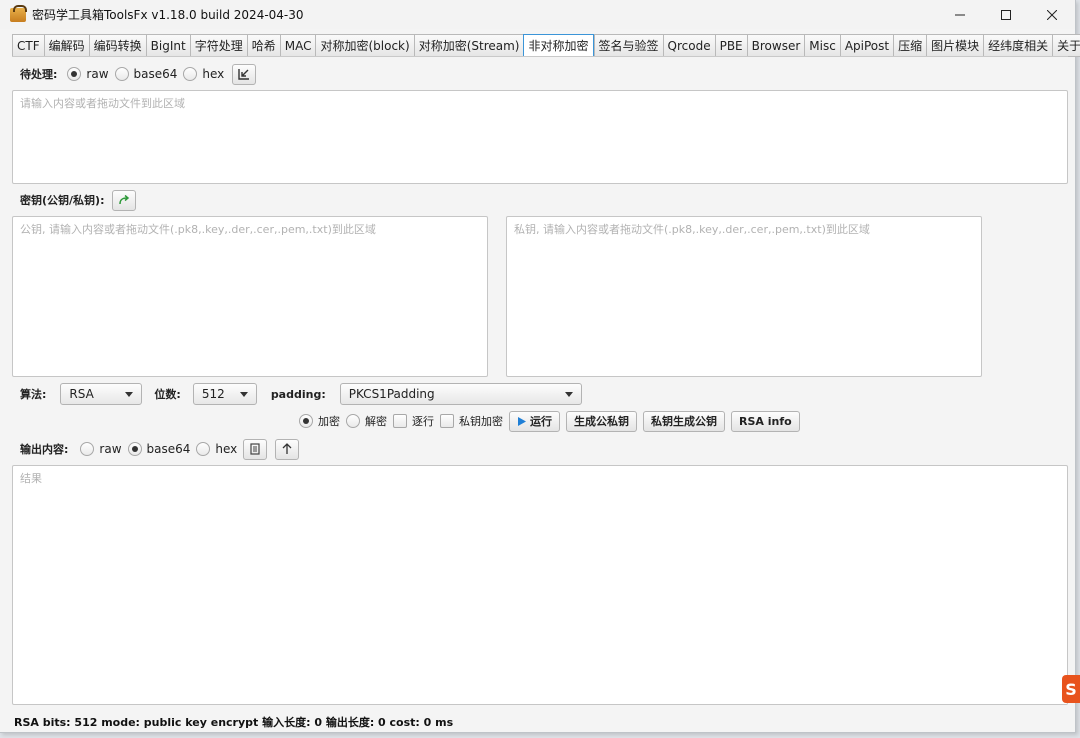 This screenshot has width=1080, height=738. Describe the element at coordinates (447, 421) in the screenshot. I see `private-encrypt-checkbox` at that location.